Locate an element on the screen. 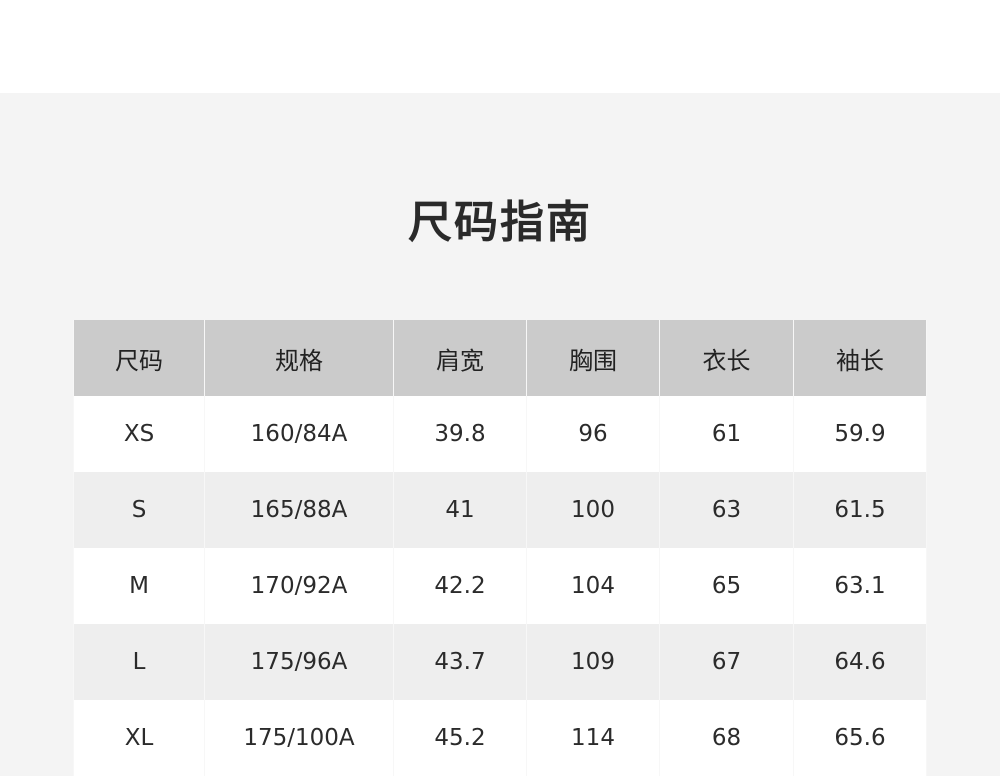 The image size is (1000, 776). cell-chest: 96 is located at coordinates (593, 434).